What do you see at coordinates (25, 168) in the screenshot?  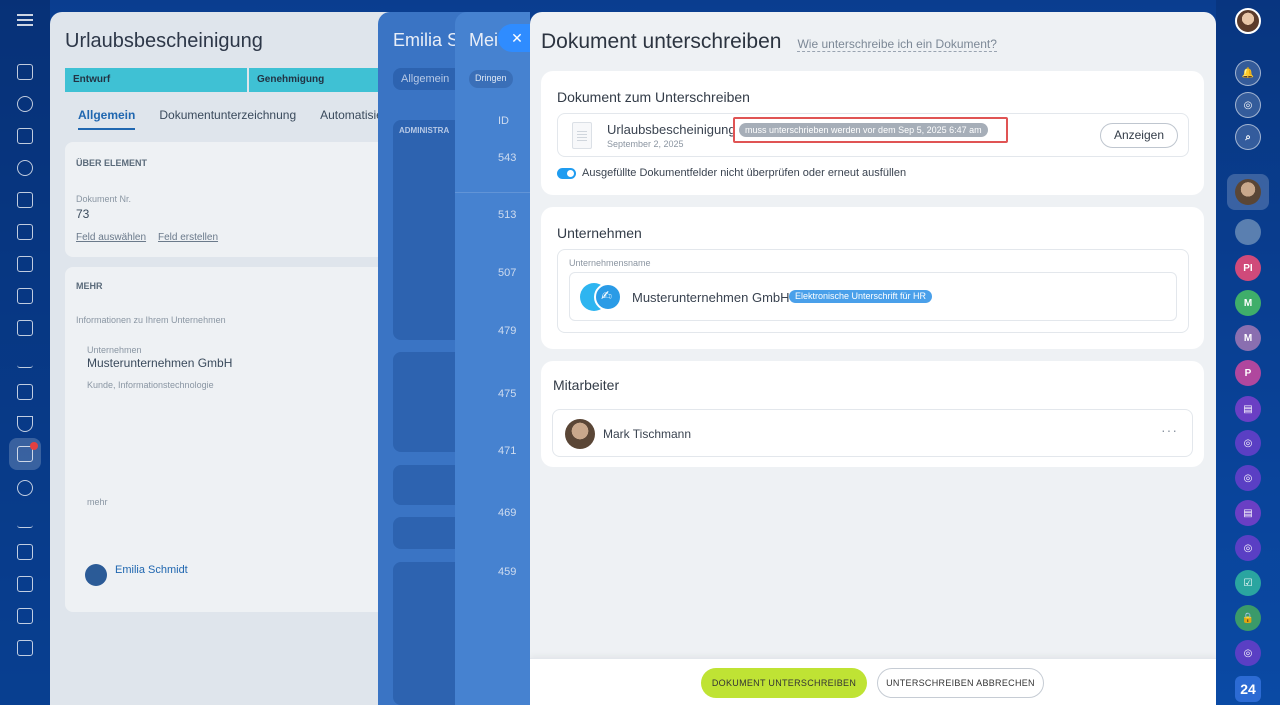 I see `contacts-icon` at bounding box center [25, 168].